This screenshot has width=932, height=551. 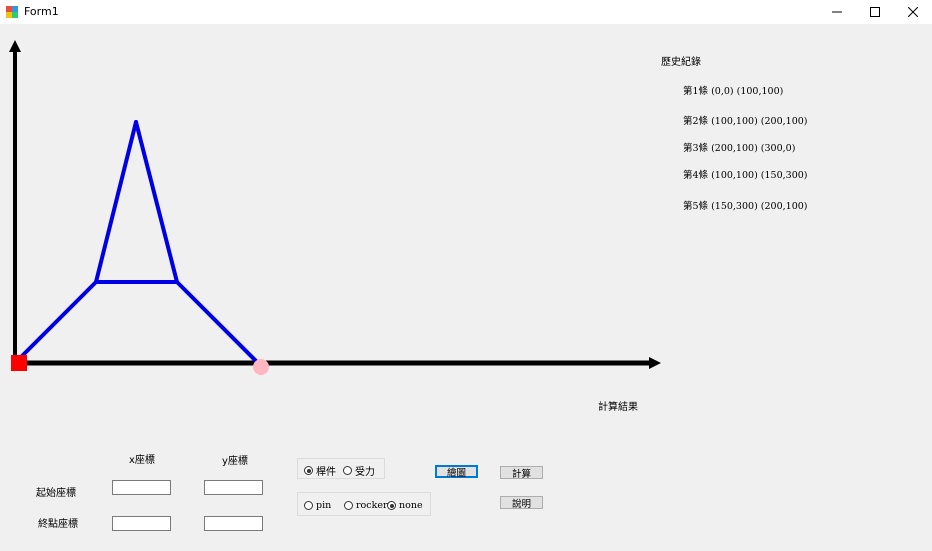 I want to click on calculate-button: 計算, so click(x=521, y=473).